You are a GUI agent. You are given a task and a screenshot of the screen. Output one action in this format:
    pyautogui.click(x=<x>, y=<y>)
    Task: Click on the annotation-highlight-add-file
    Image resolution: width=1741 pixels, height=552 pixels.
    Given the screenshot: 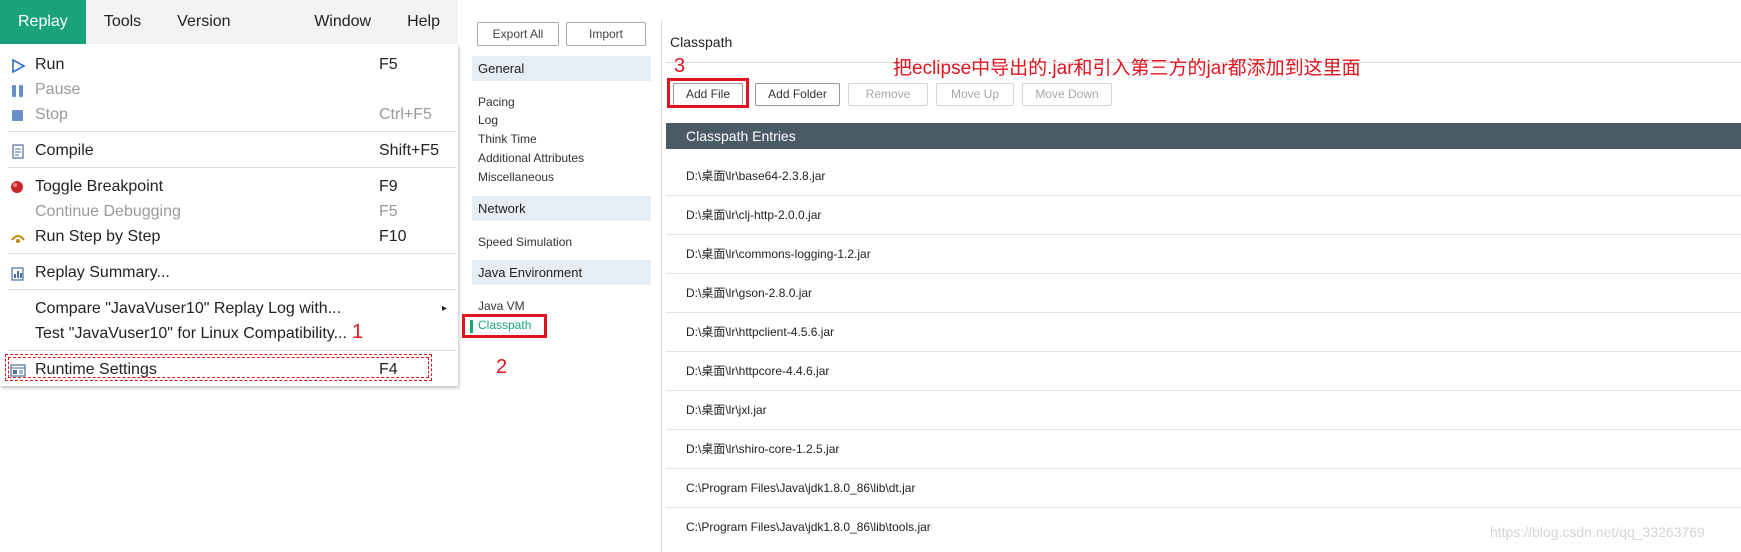 What is the action you would take?
    pyautogui.click(x=708, y=93)
    